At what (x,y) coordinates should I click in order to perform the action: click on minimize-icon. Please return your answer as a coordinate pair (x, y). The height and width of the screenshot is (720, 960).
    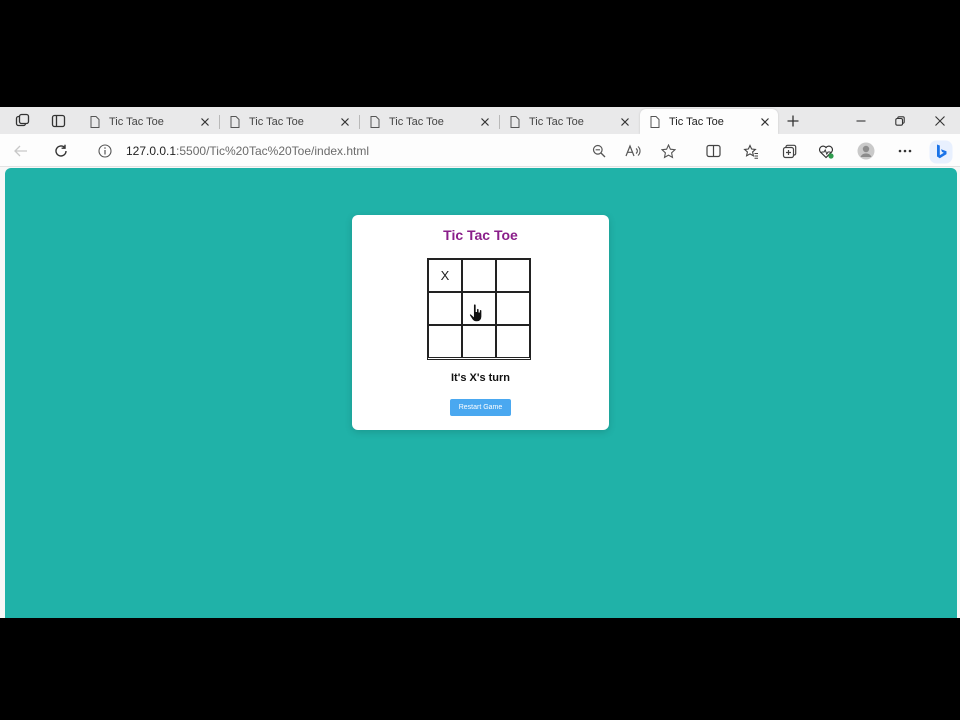
    Looking at the image, I should click on (861, 120).